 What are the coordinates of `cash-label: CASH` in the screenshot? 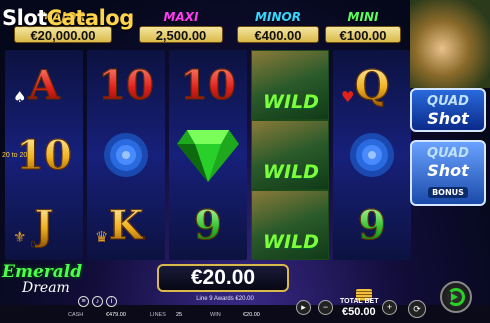 It's located at (76, 315).